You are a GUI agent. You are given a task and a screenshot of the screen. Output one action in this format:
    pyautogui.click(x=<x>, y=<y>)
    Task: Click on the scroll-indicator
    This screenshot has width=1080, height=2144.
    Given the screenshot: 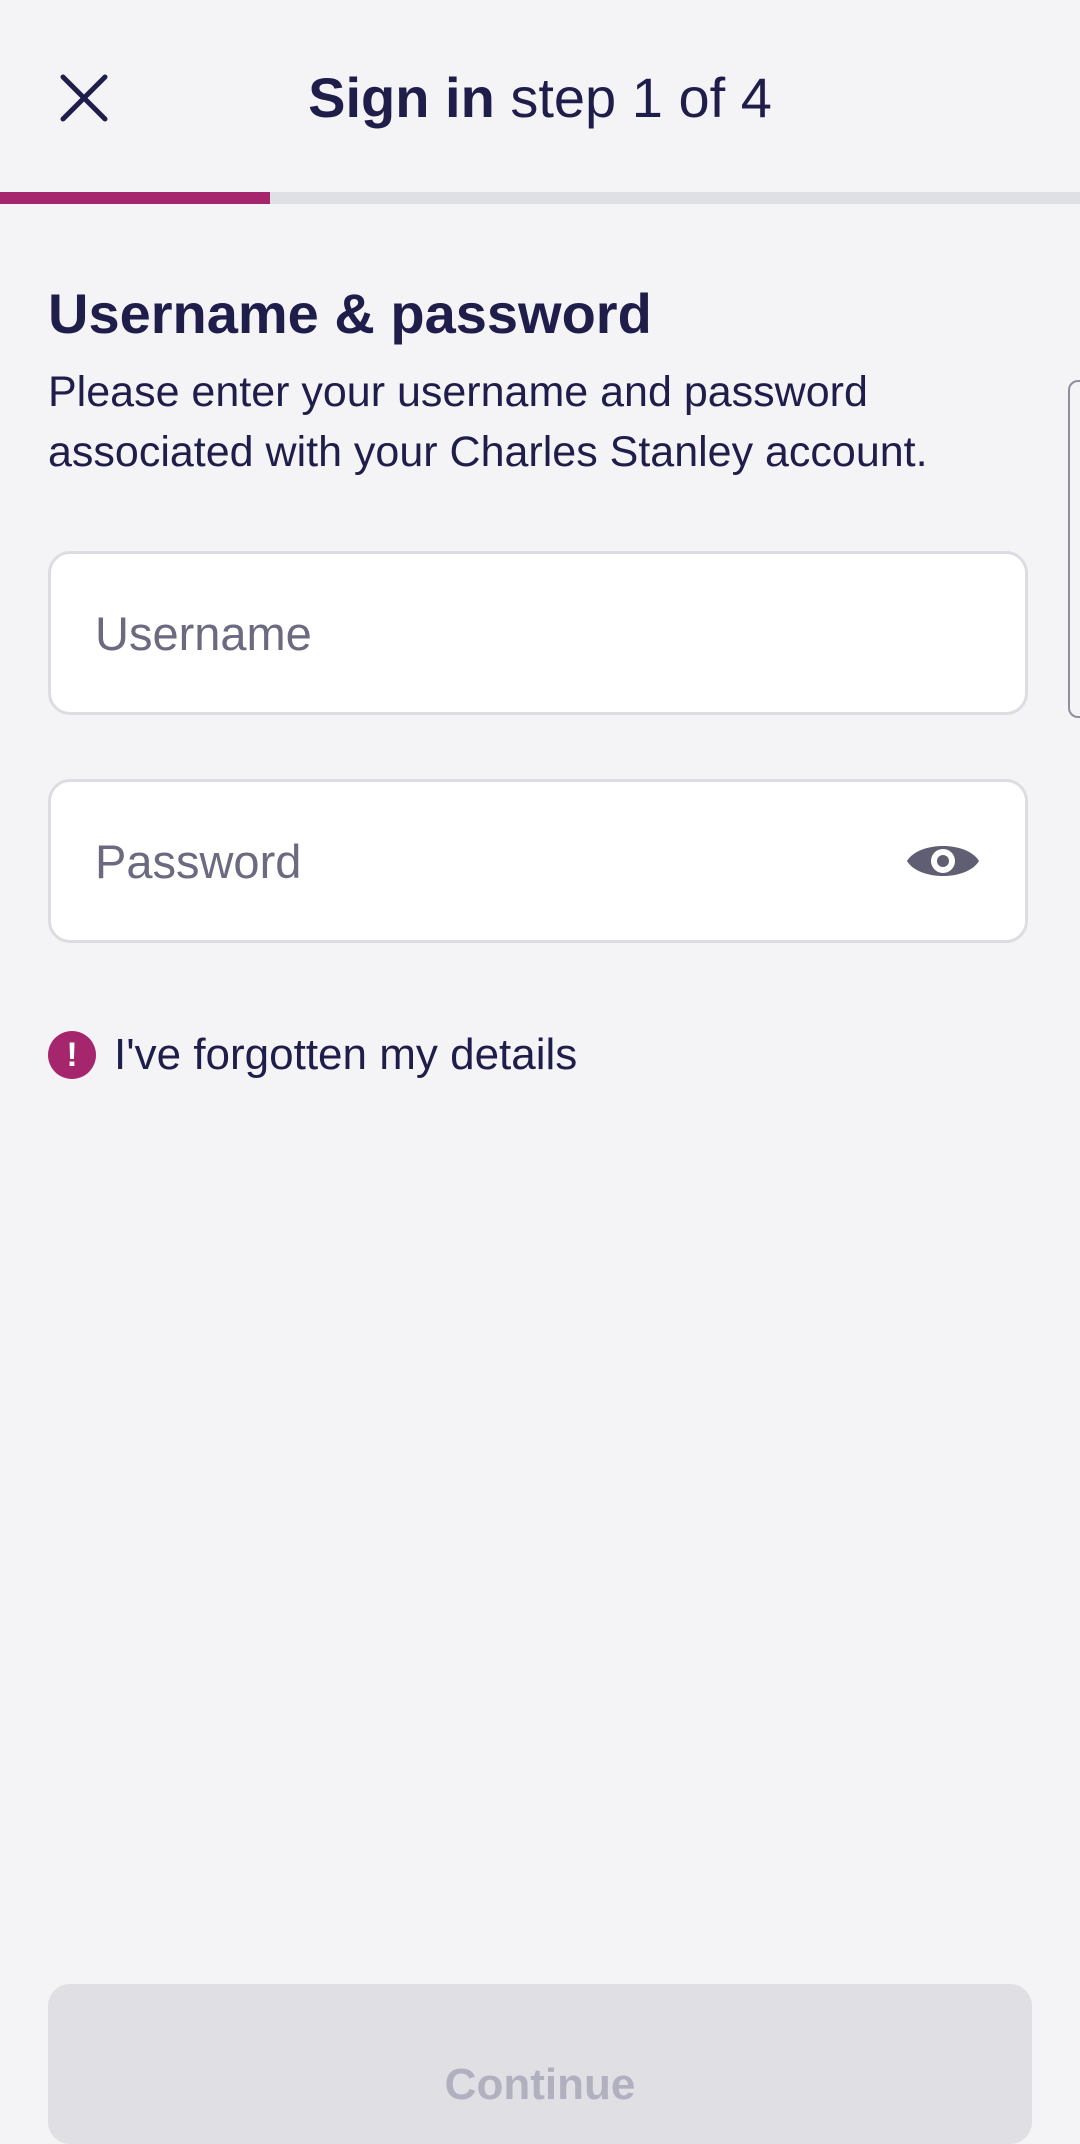 What is the action you would take?
    pyautogui.click(x=1074, y=549)
    